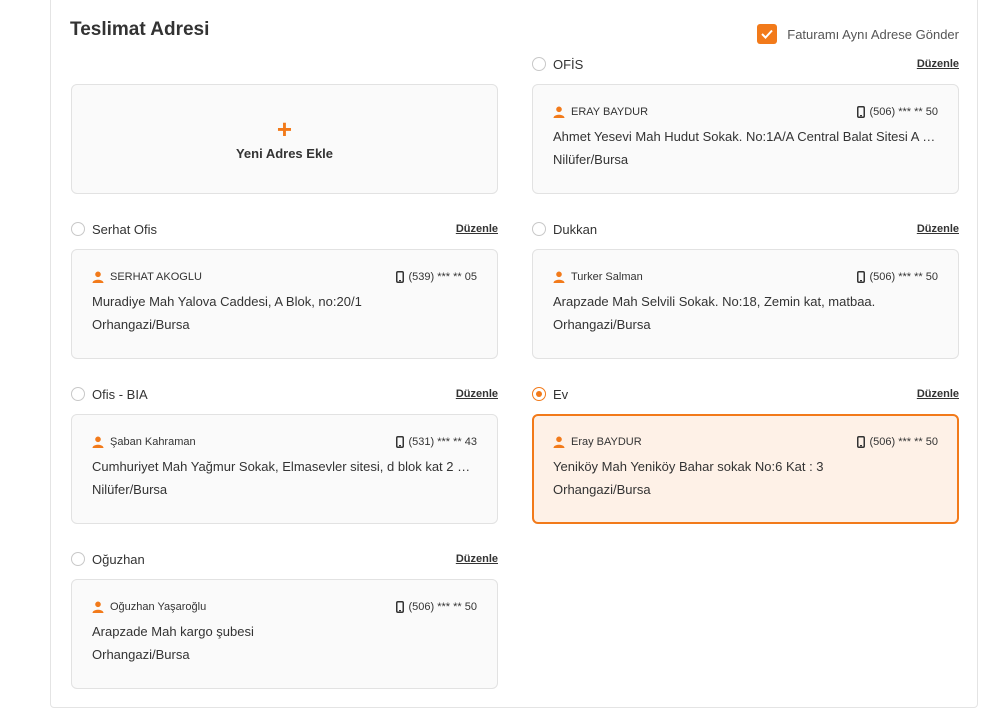  Describe the element at coordinates (118, 559) in the screenshot. I see `address-title: Oğuzhan` at that location.